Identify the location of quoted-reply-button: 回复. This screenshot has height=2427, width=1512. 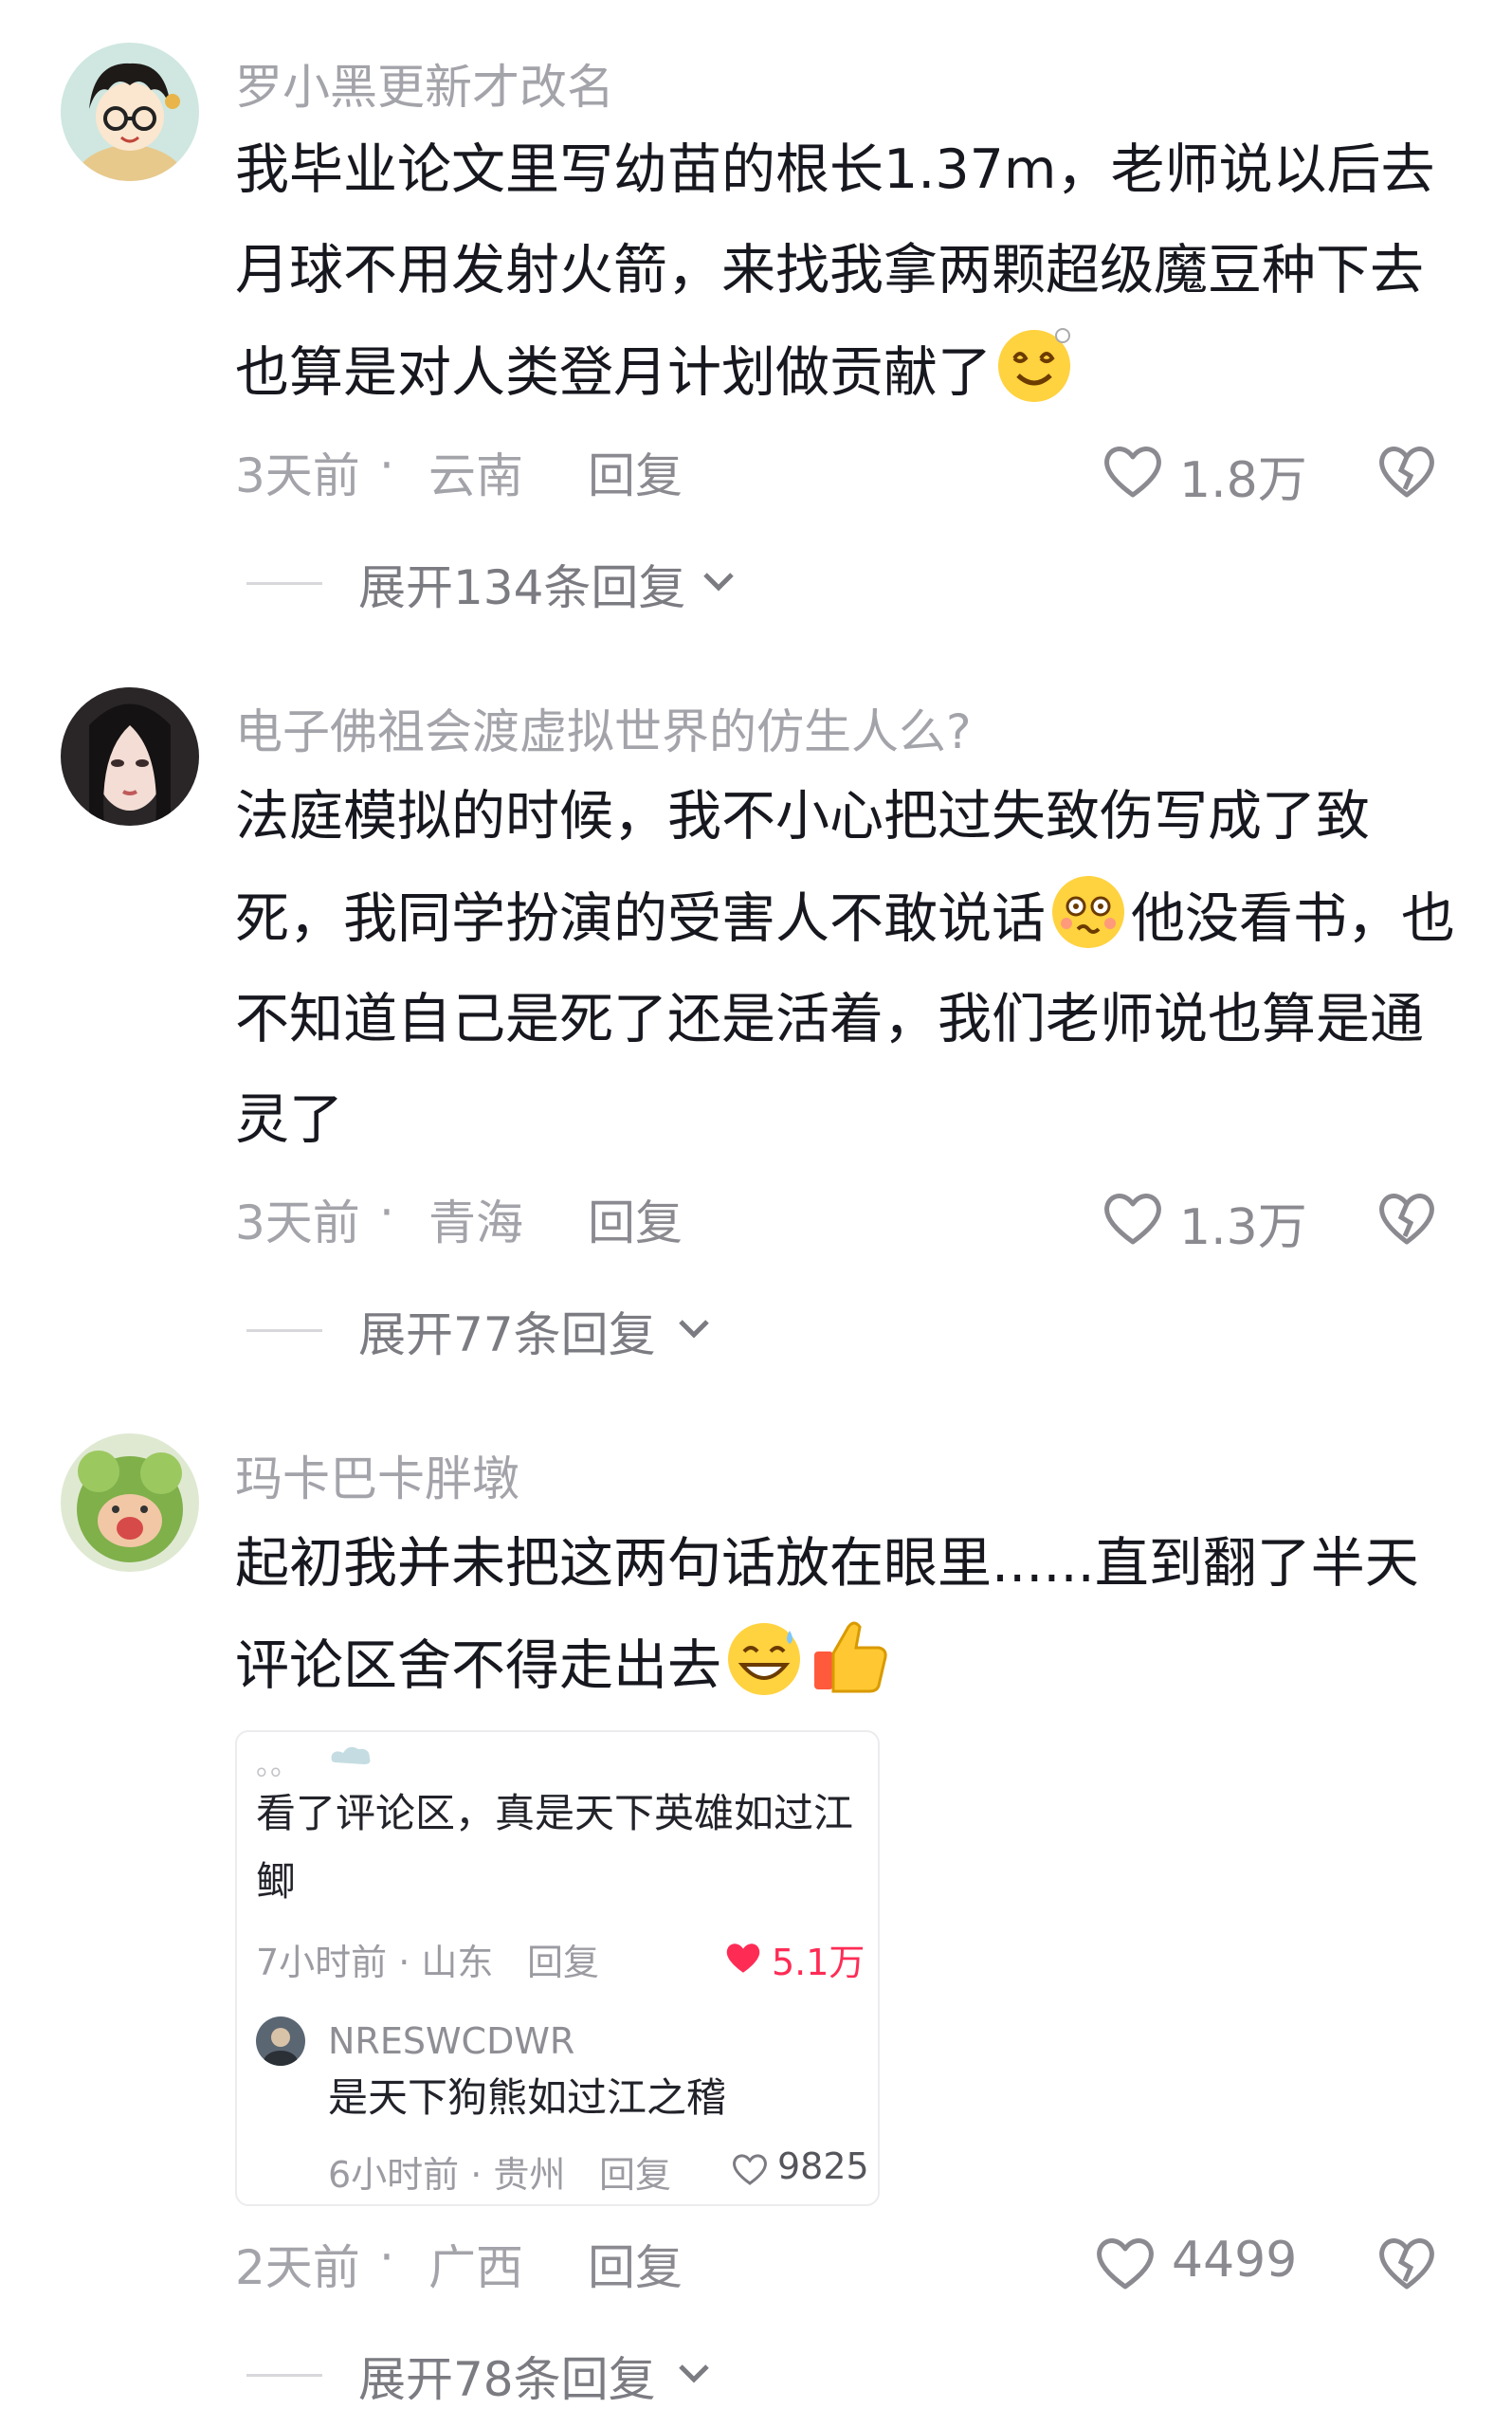
(563, 1959).